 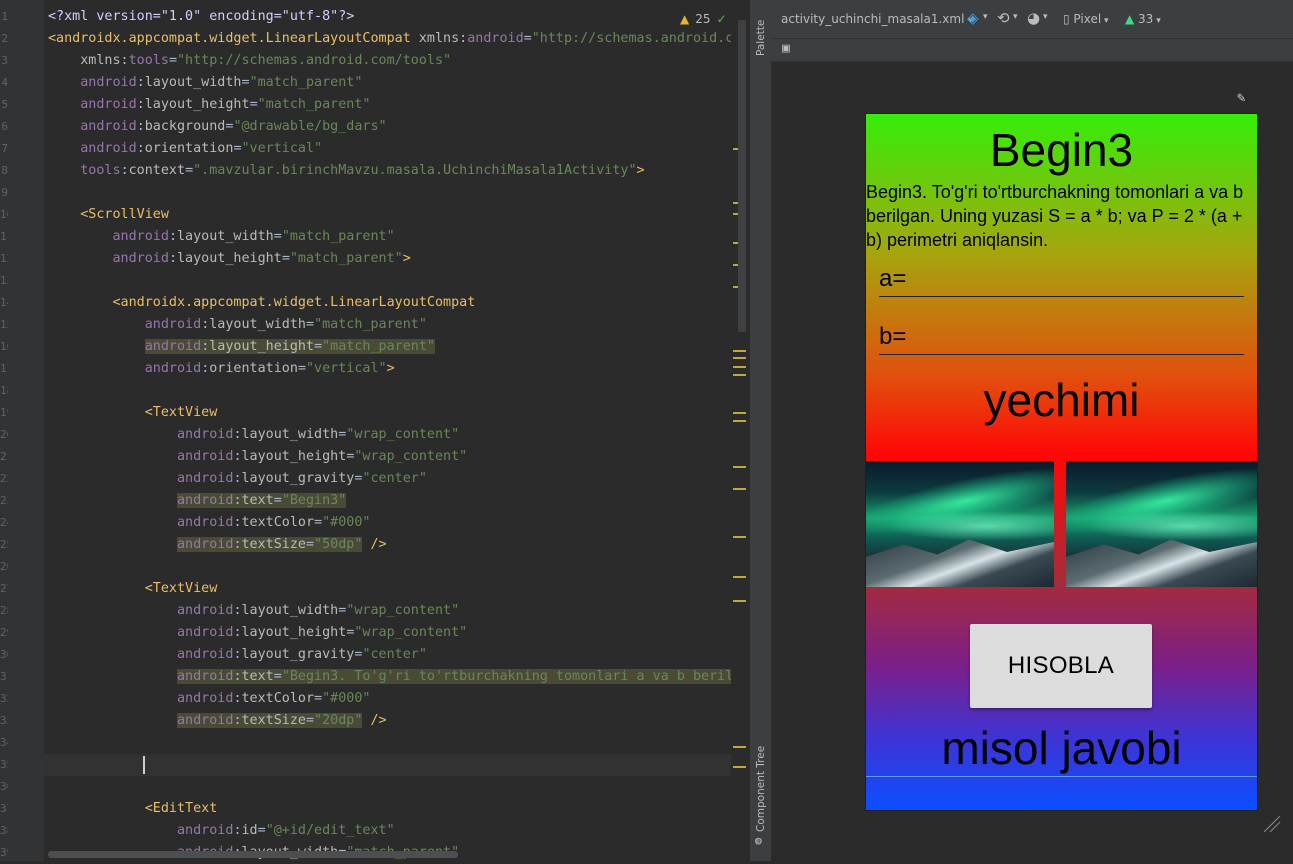 I want to click on line-number: 32, so click(x=4, y=699).